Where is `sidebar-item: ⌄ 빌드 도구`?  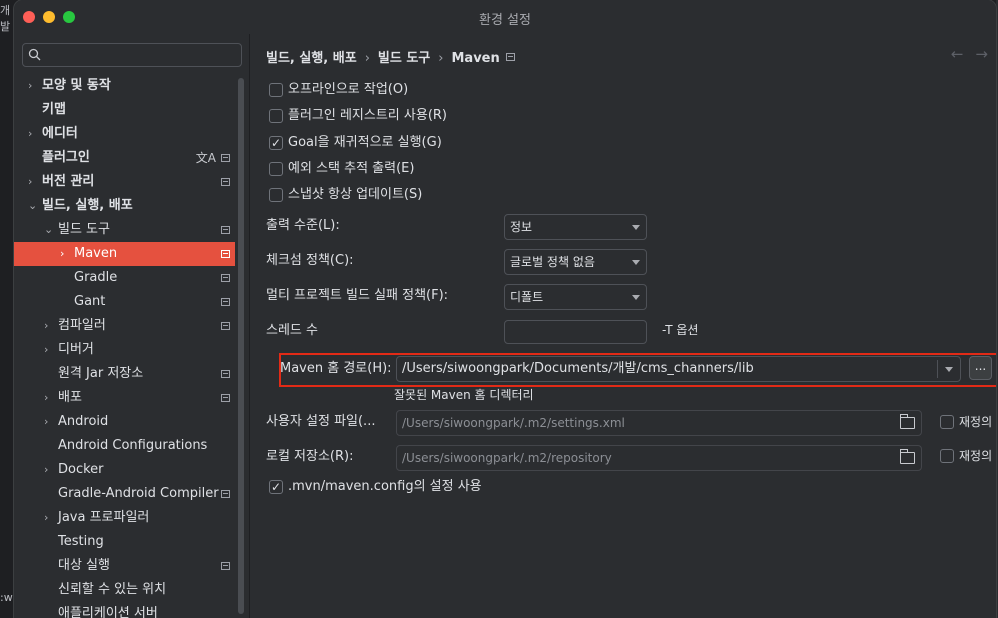
sidebar-item: ⌄ 빌드 도구 is located at coordinates (124, 230).